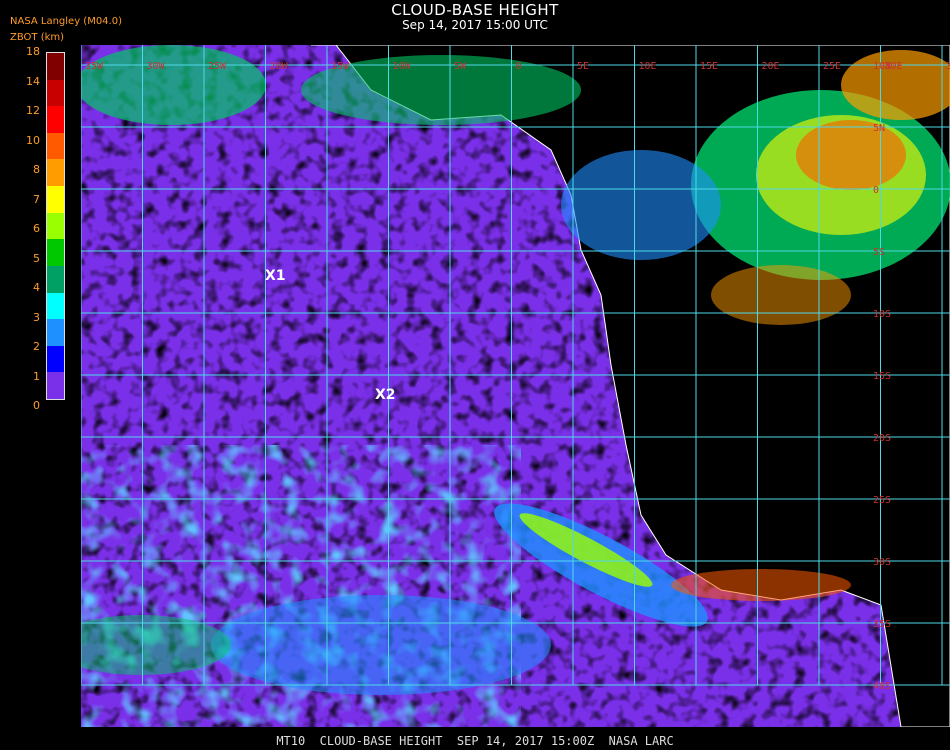  I want to click on latitude-label: 15S, so click(882, 376).